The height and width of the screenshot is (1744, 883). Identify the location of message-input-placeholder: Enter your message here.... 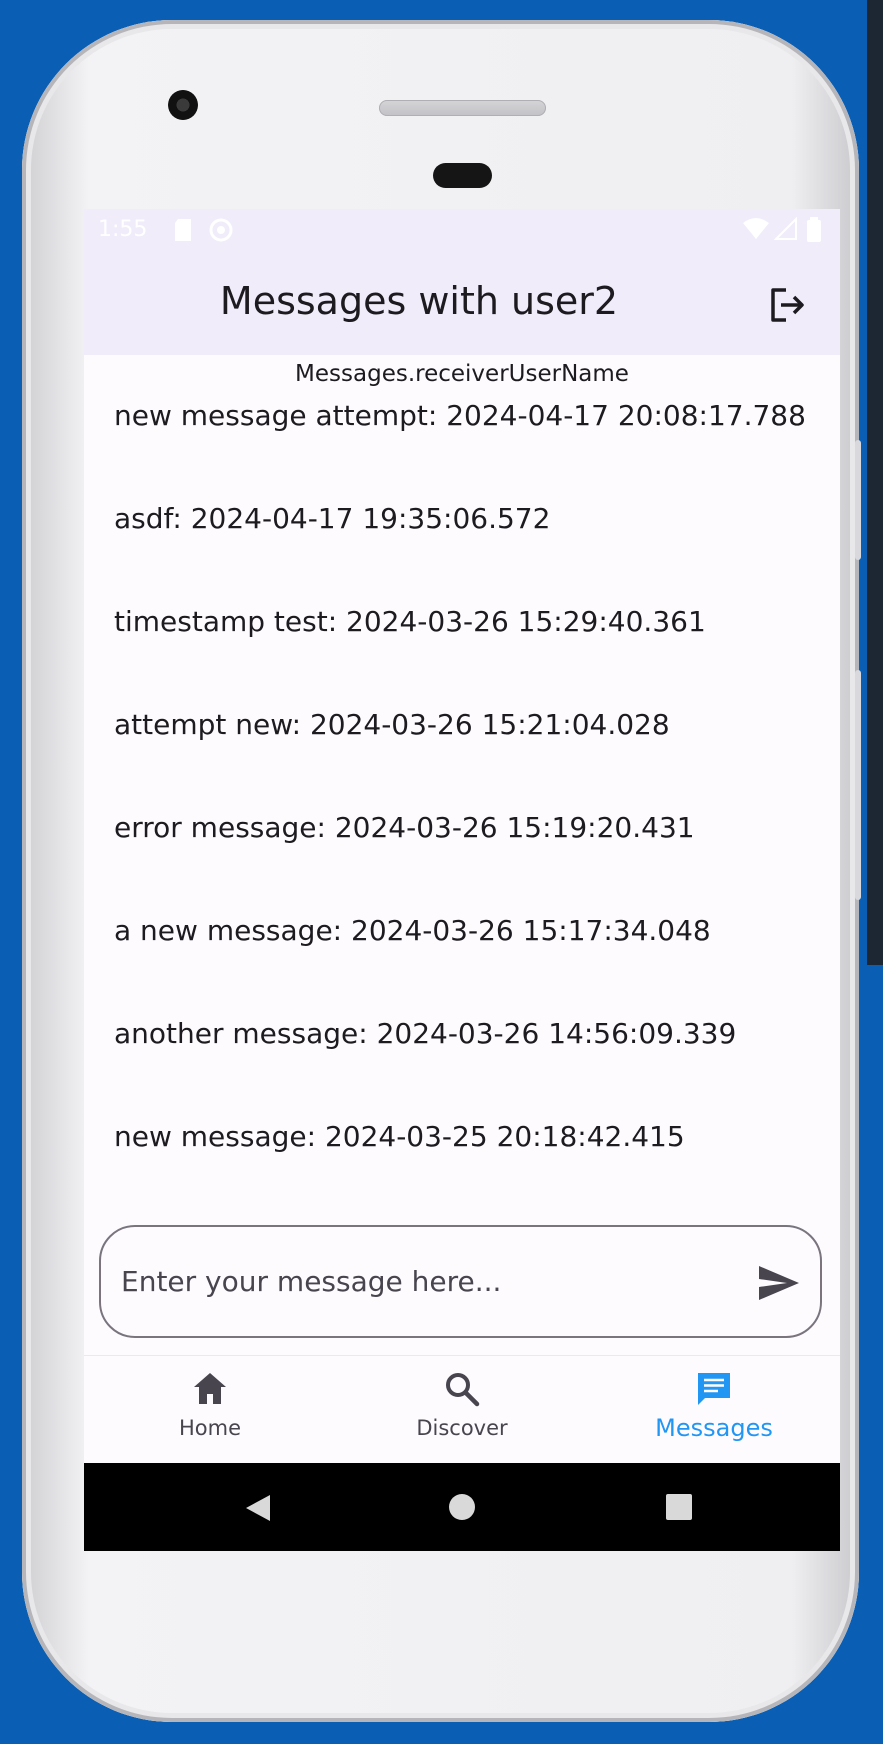
(311, 1281).